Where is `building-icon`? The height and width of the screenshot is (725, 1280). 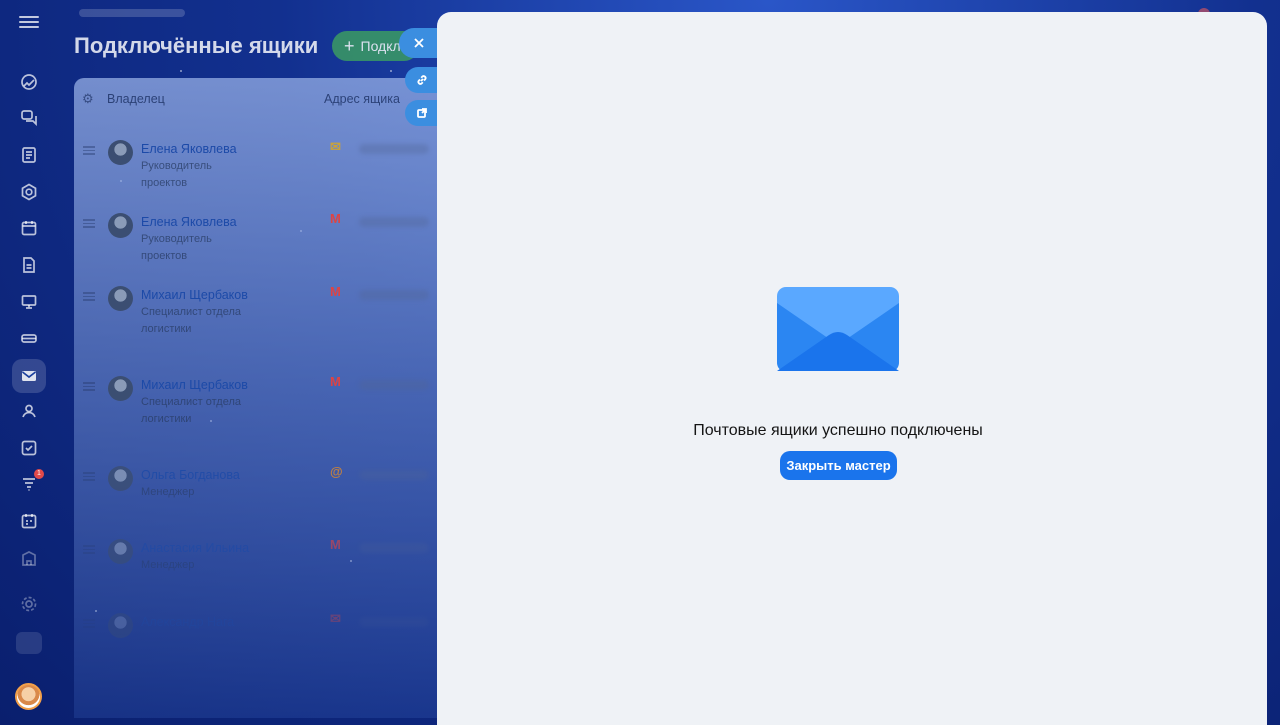 building-icon is located at coordinates (29, 558).